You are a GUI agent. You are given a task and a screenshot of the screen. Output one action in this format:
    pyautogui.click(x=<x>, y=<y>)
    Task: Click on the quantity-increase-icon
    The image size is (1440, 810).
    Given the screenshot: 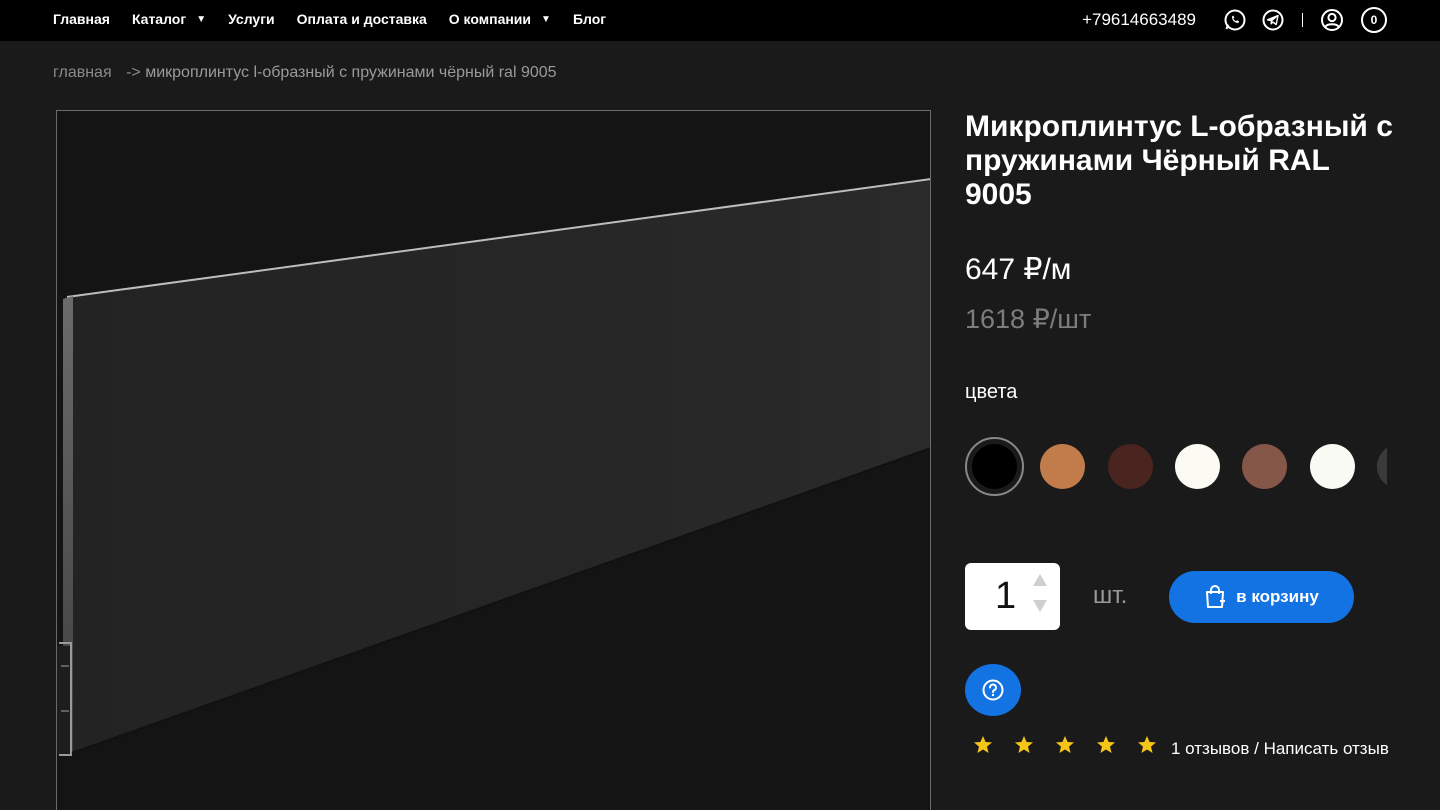 What is the action you would take?
    pyautogui.click(x=1040, y=580)
    